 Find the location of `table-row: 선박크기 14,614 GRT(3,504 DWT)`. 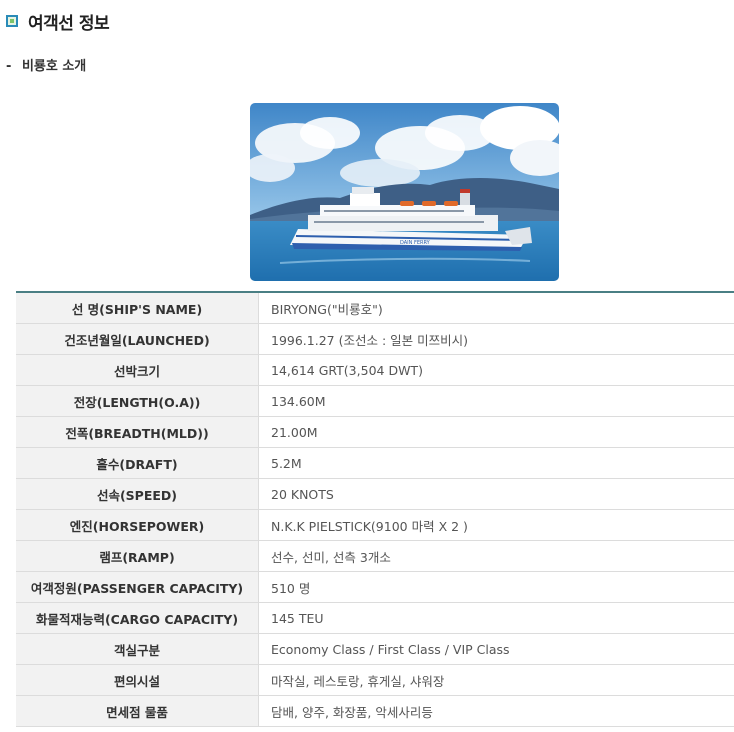

table-row: 선박크기 14,614 GRT(3,504 DWT) is located at coordinates (375, 370).